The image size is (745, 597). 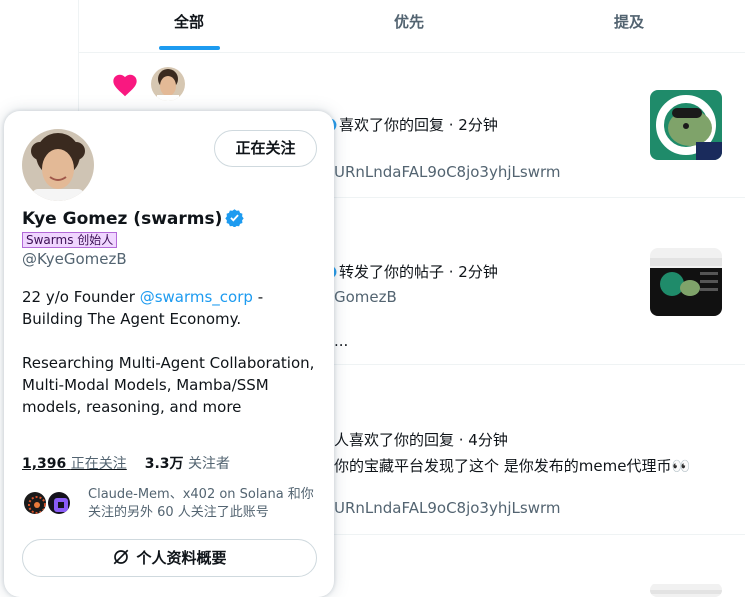 I want to click on tab-priority: 优先, so click(x=409, y=26).